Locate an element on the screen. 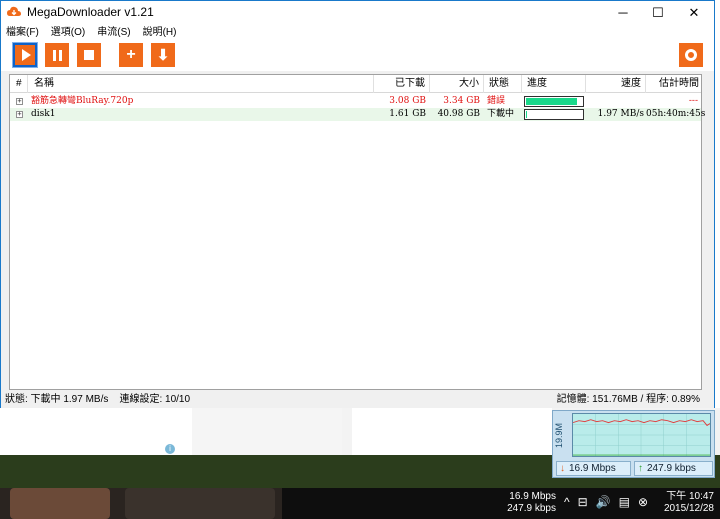  row-speed: 1.97 MB/s is located at coordinates (620, 114).